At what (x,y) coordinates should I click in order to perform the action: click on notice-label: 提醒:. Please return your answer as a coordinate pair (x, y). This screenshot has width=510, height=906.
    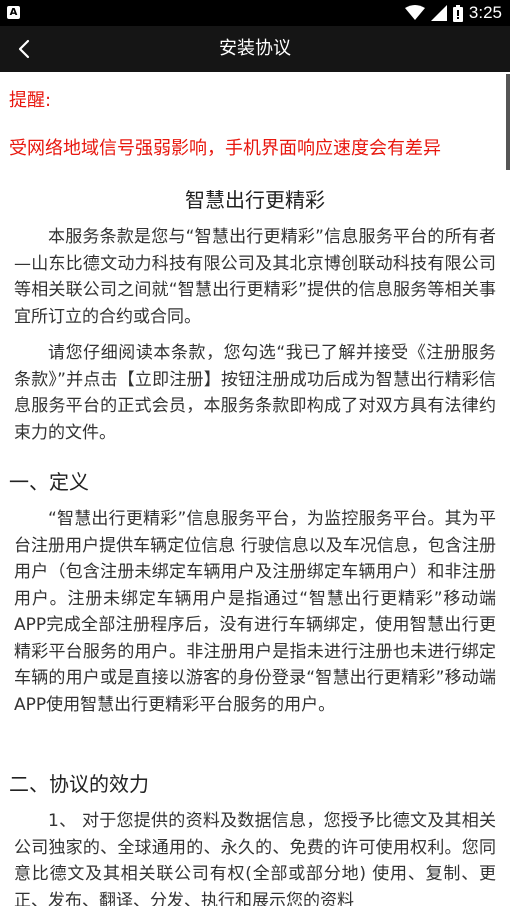
    Looking at the image, I should click on (30, 100).